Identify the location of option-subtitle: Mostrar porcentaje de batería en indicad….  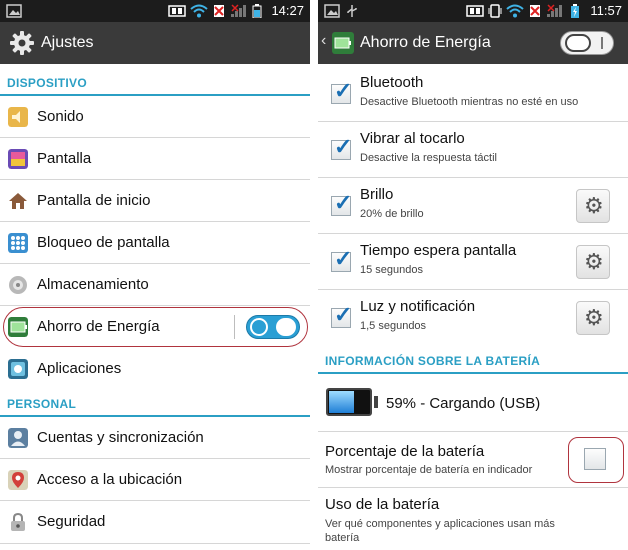
(429, 470).